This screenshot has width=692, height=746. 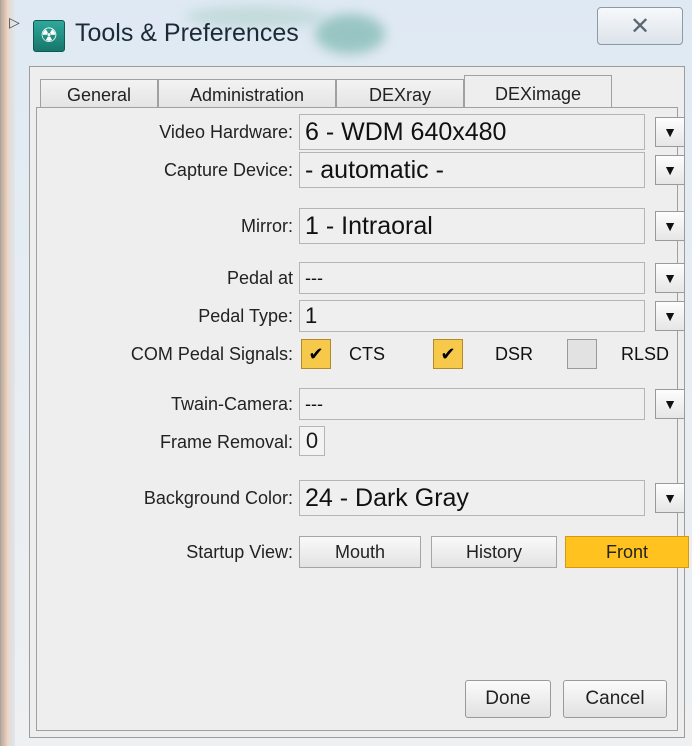 I want to click on mirror-row: Mirror: 1 - Intraoral ▼, so click(x=361, y=226).